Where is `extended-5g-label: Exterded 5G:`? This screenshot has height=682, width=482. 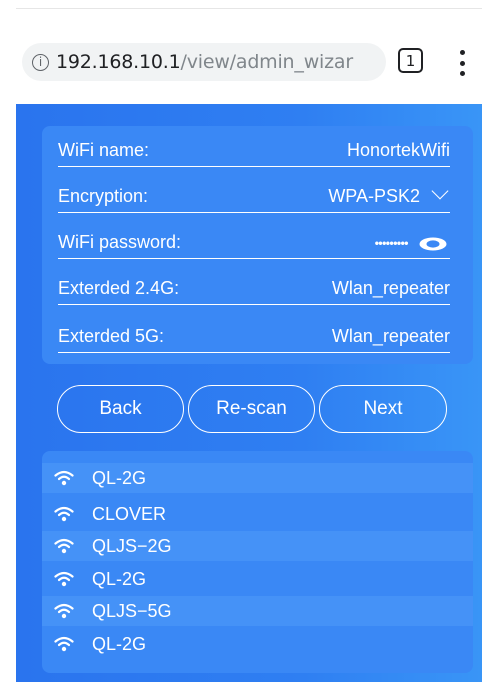
extended-5g-label: Exterded 5G: is located at coordinates (111, 336).